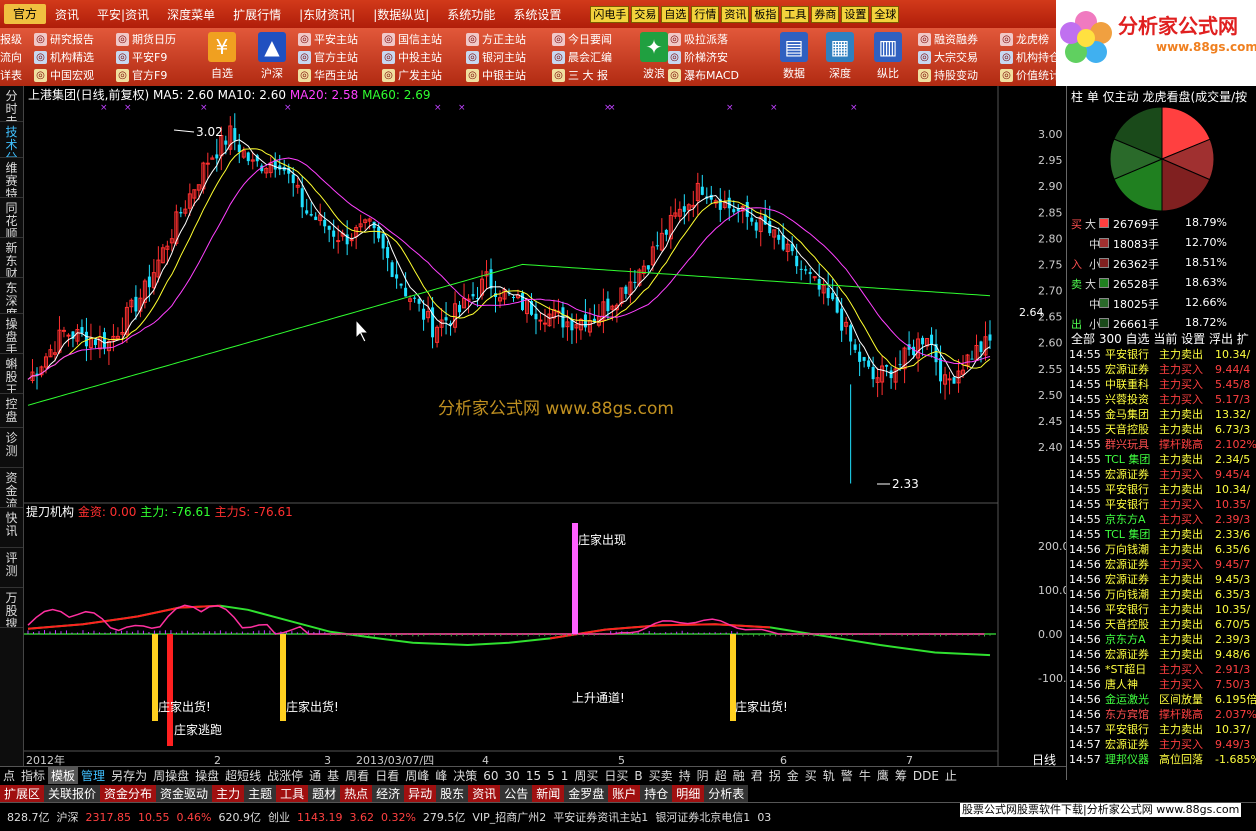  I want to click on template-tab-35: 牛, so click(865, 775).